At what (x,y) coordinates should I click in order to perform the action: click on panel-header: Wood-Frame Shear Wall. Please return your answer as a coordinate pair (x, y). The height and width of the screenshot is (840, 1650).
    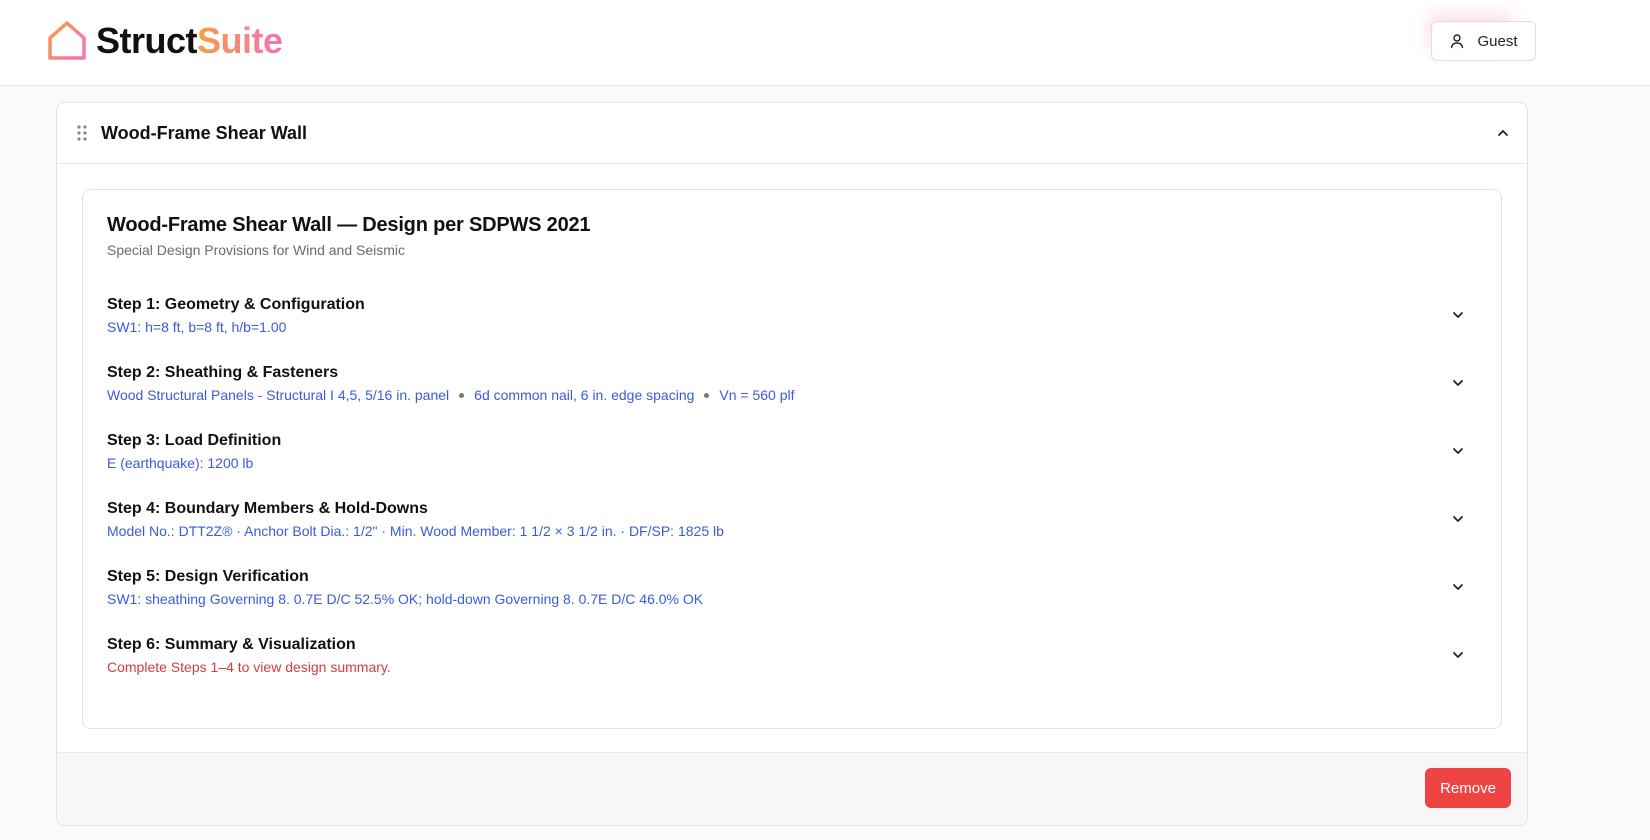
    Looking at the image, I should click on (792, 133).